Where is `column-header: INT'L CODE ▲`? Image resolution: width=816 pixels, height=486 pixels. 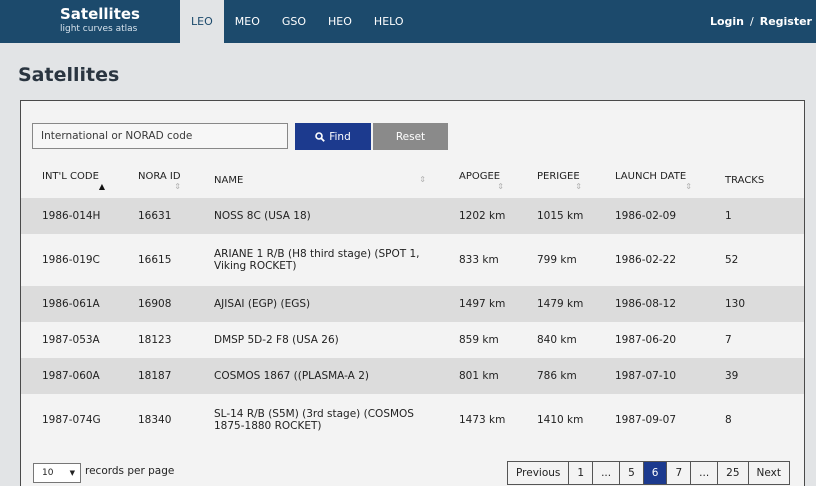
column-header: INT'L CODE ▲ is located at coordinates (69, 180).